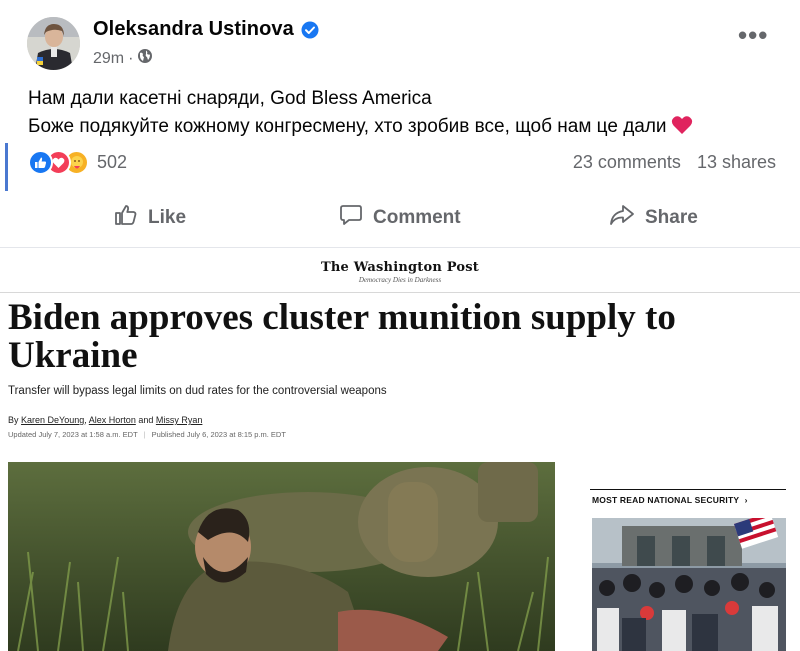 This screenshot has height=651, width=800. What do you see at coordinates (400, 267) in the screenshot?
I see `publication-logo: The Washington Post` at bounding box center [400, 267].